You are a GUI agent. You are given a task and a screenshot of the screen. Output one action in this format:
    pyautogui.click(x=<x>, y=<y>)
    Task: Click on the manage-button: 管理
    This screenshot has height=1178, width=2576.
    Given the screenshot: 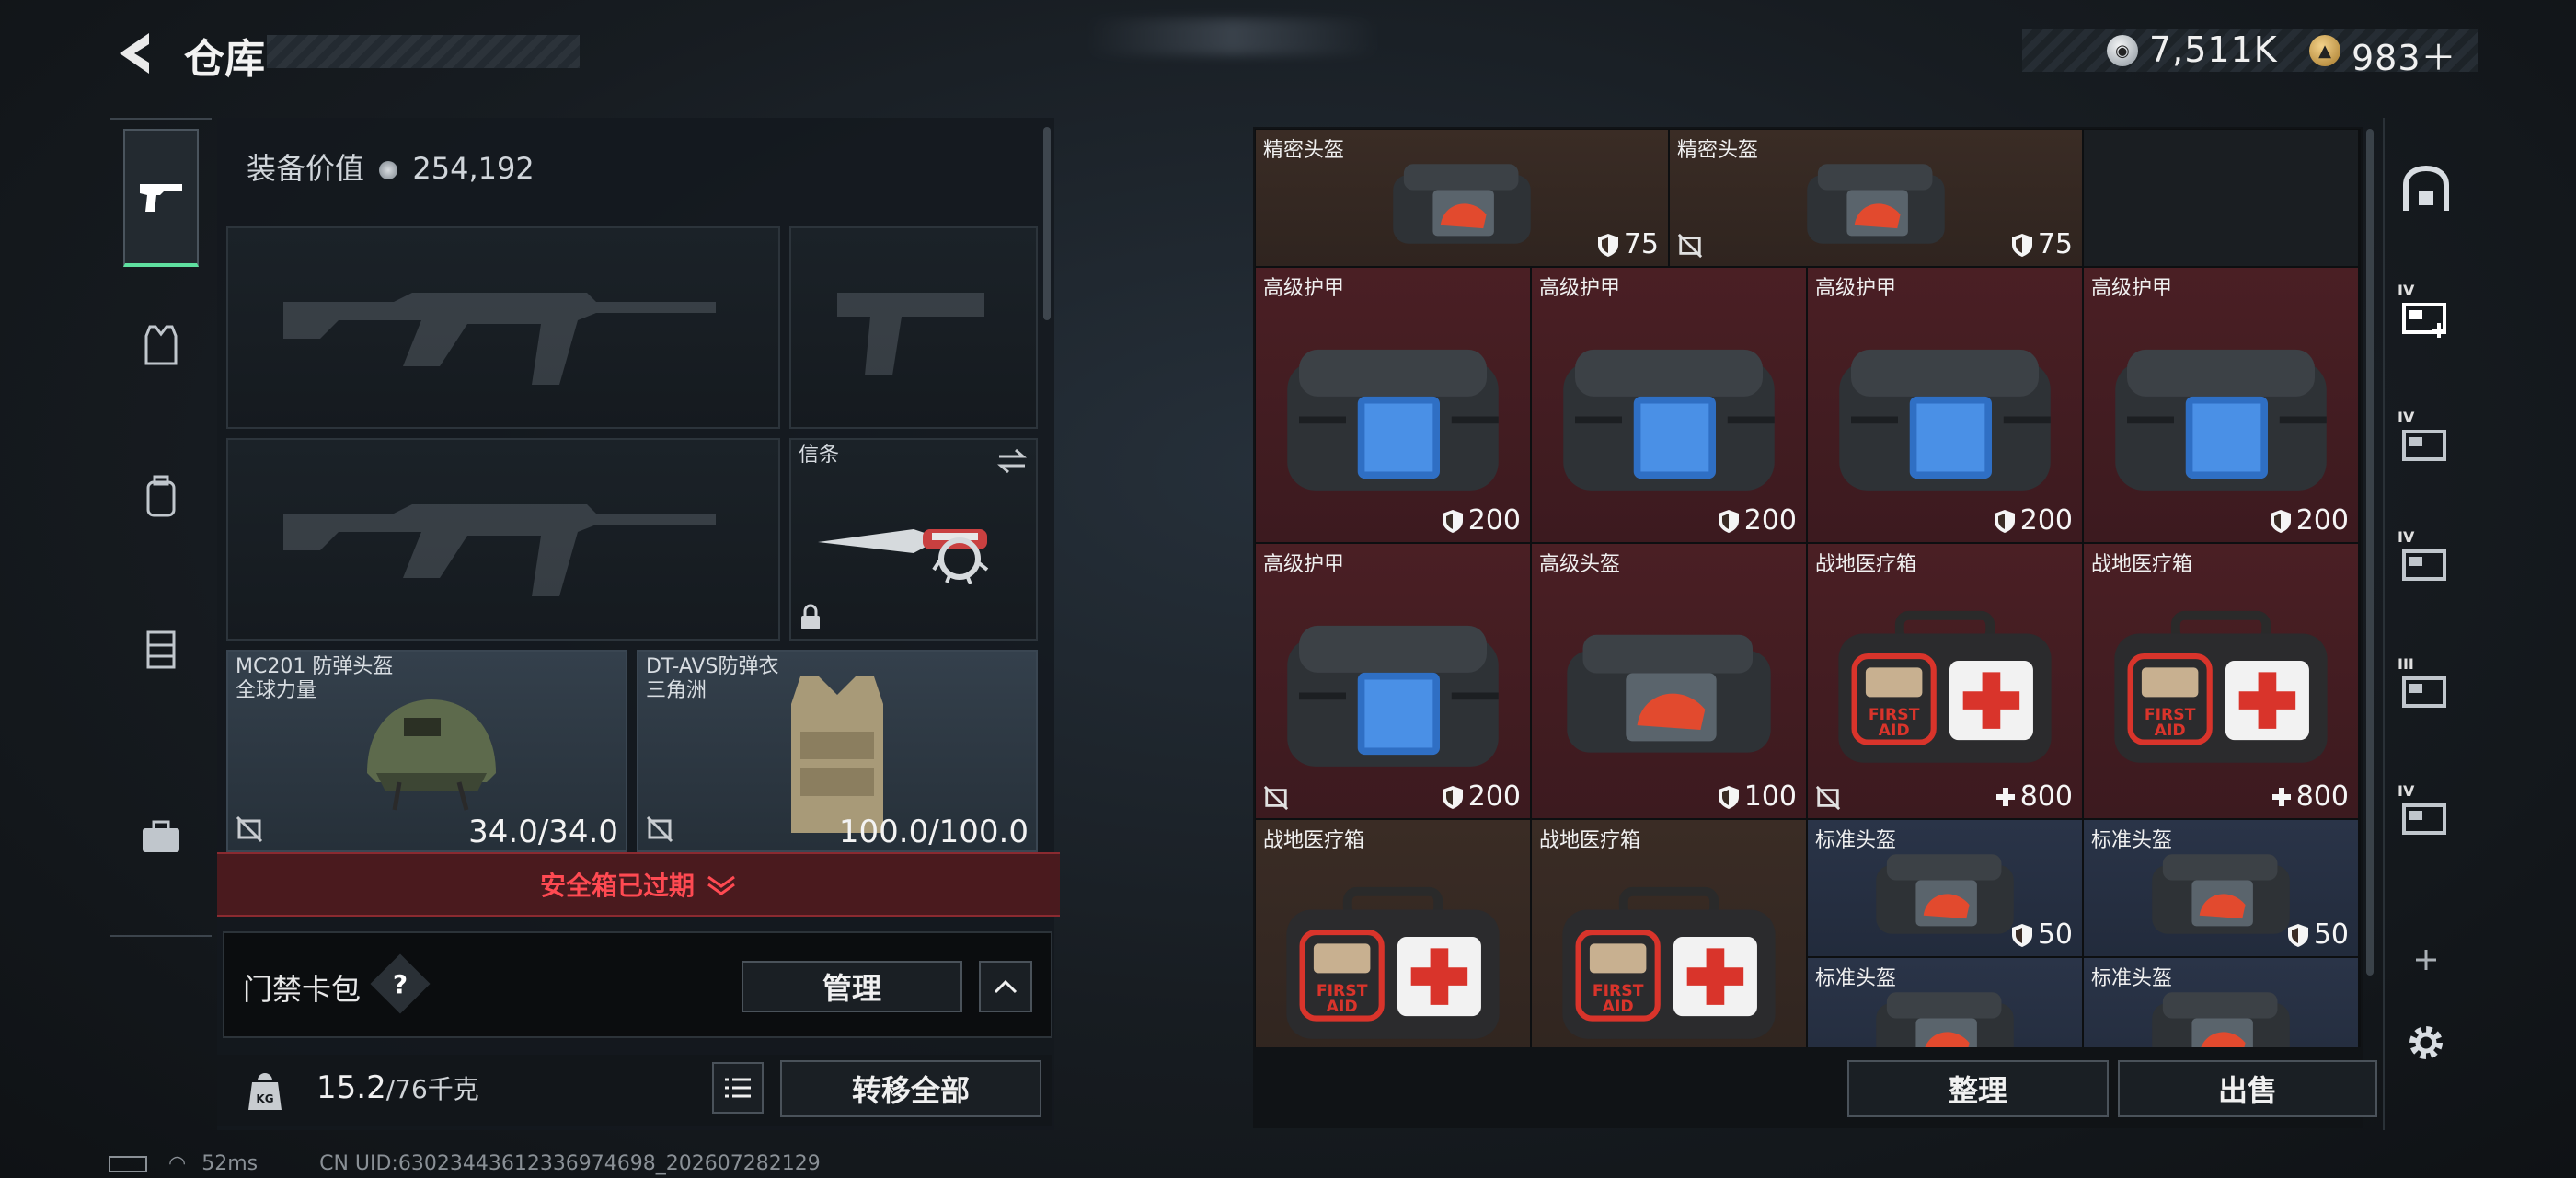 What is the action you would take?
    pyautogui.click(x=852, y=986)
    